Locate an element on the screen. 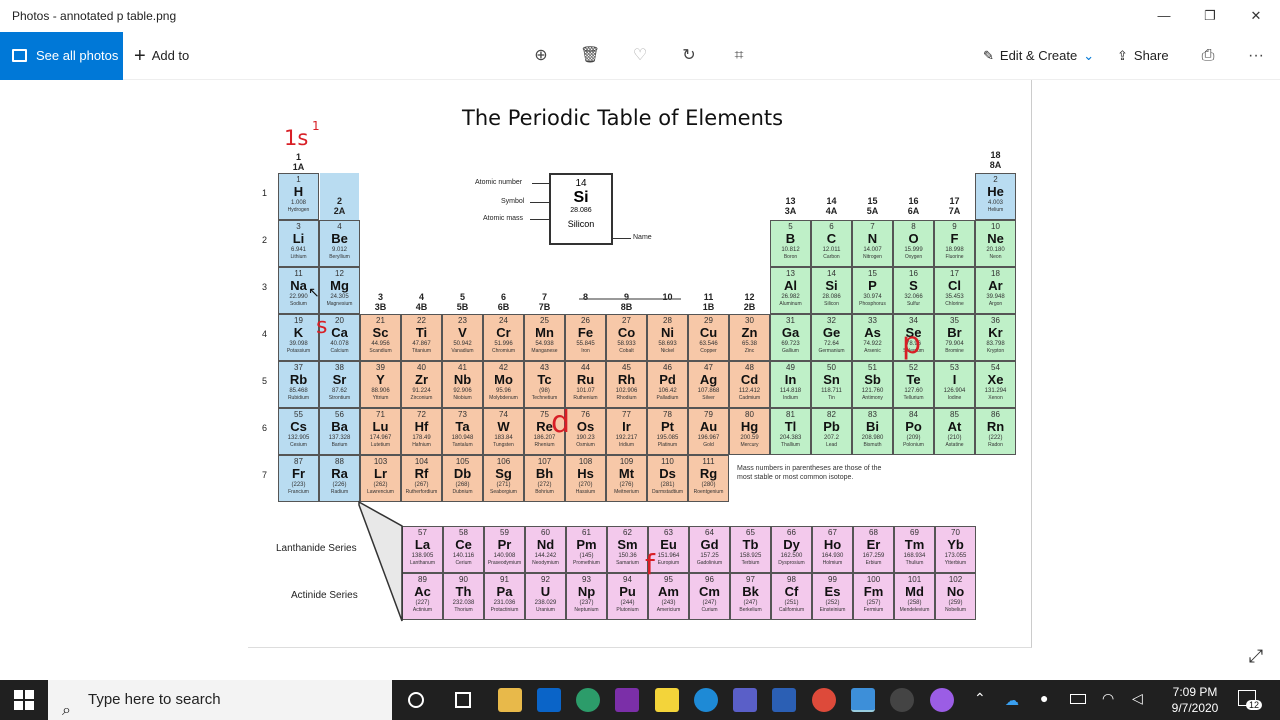  element-number: 30 is located at coordinates (749, 320).